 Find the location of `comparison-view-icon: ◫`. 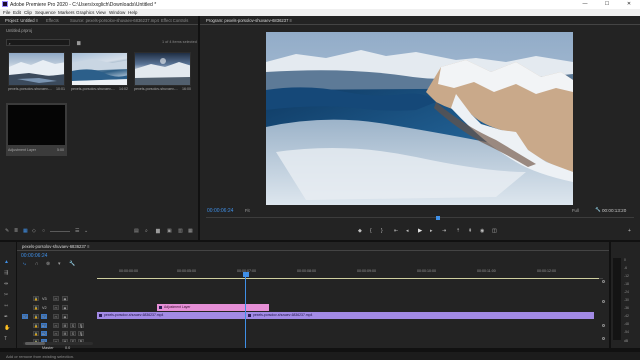

comparison-view-icon: ◫ is located at coordinates (494, 231).